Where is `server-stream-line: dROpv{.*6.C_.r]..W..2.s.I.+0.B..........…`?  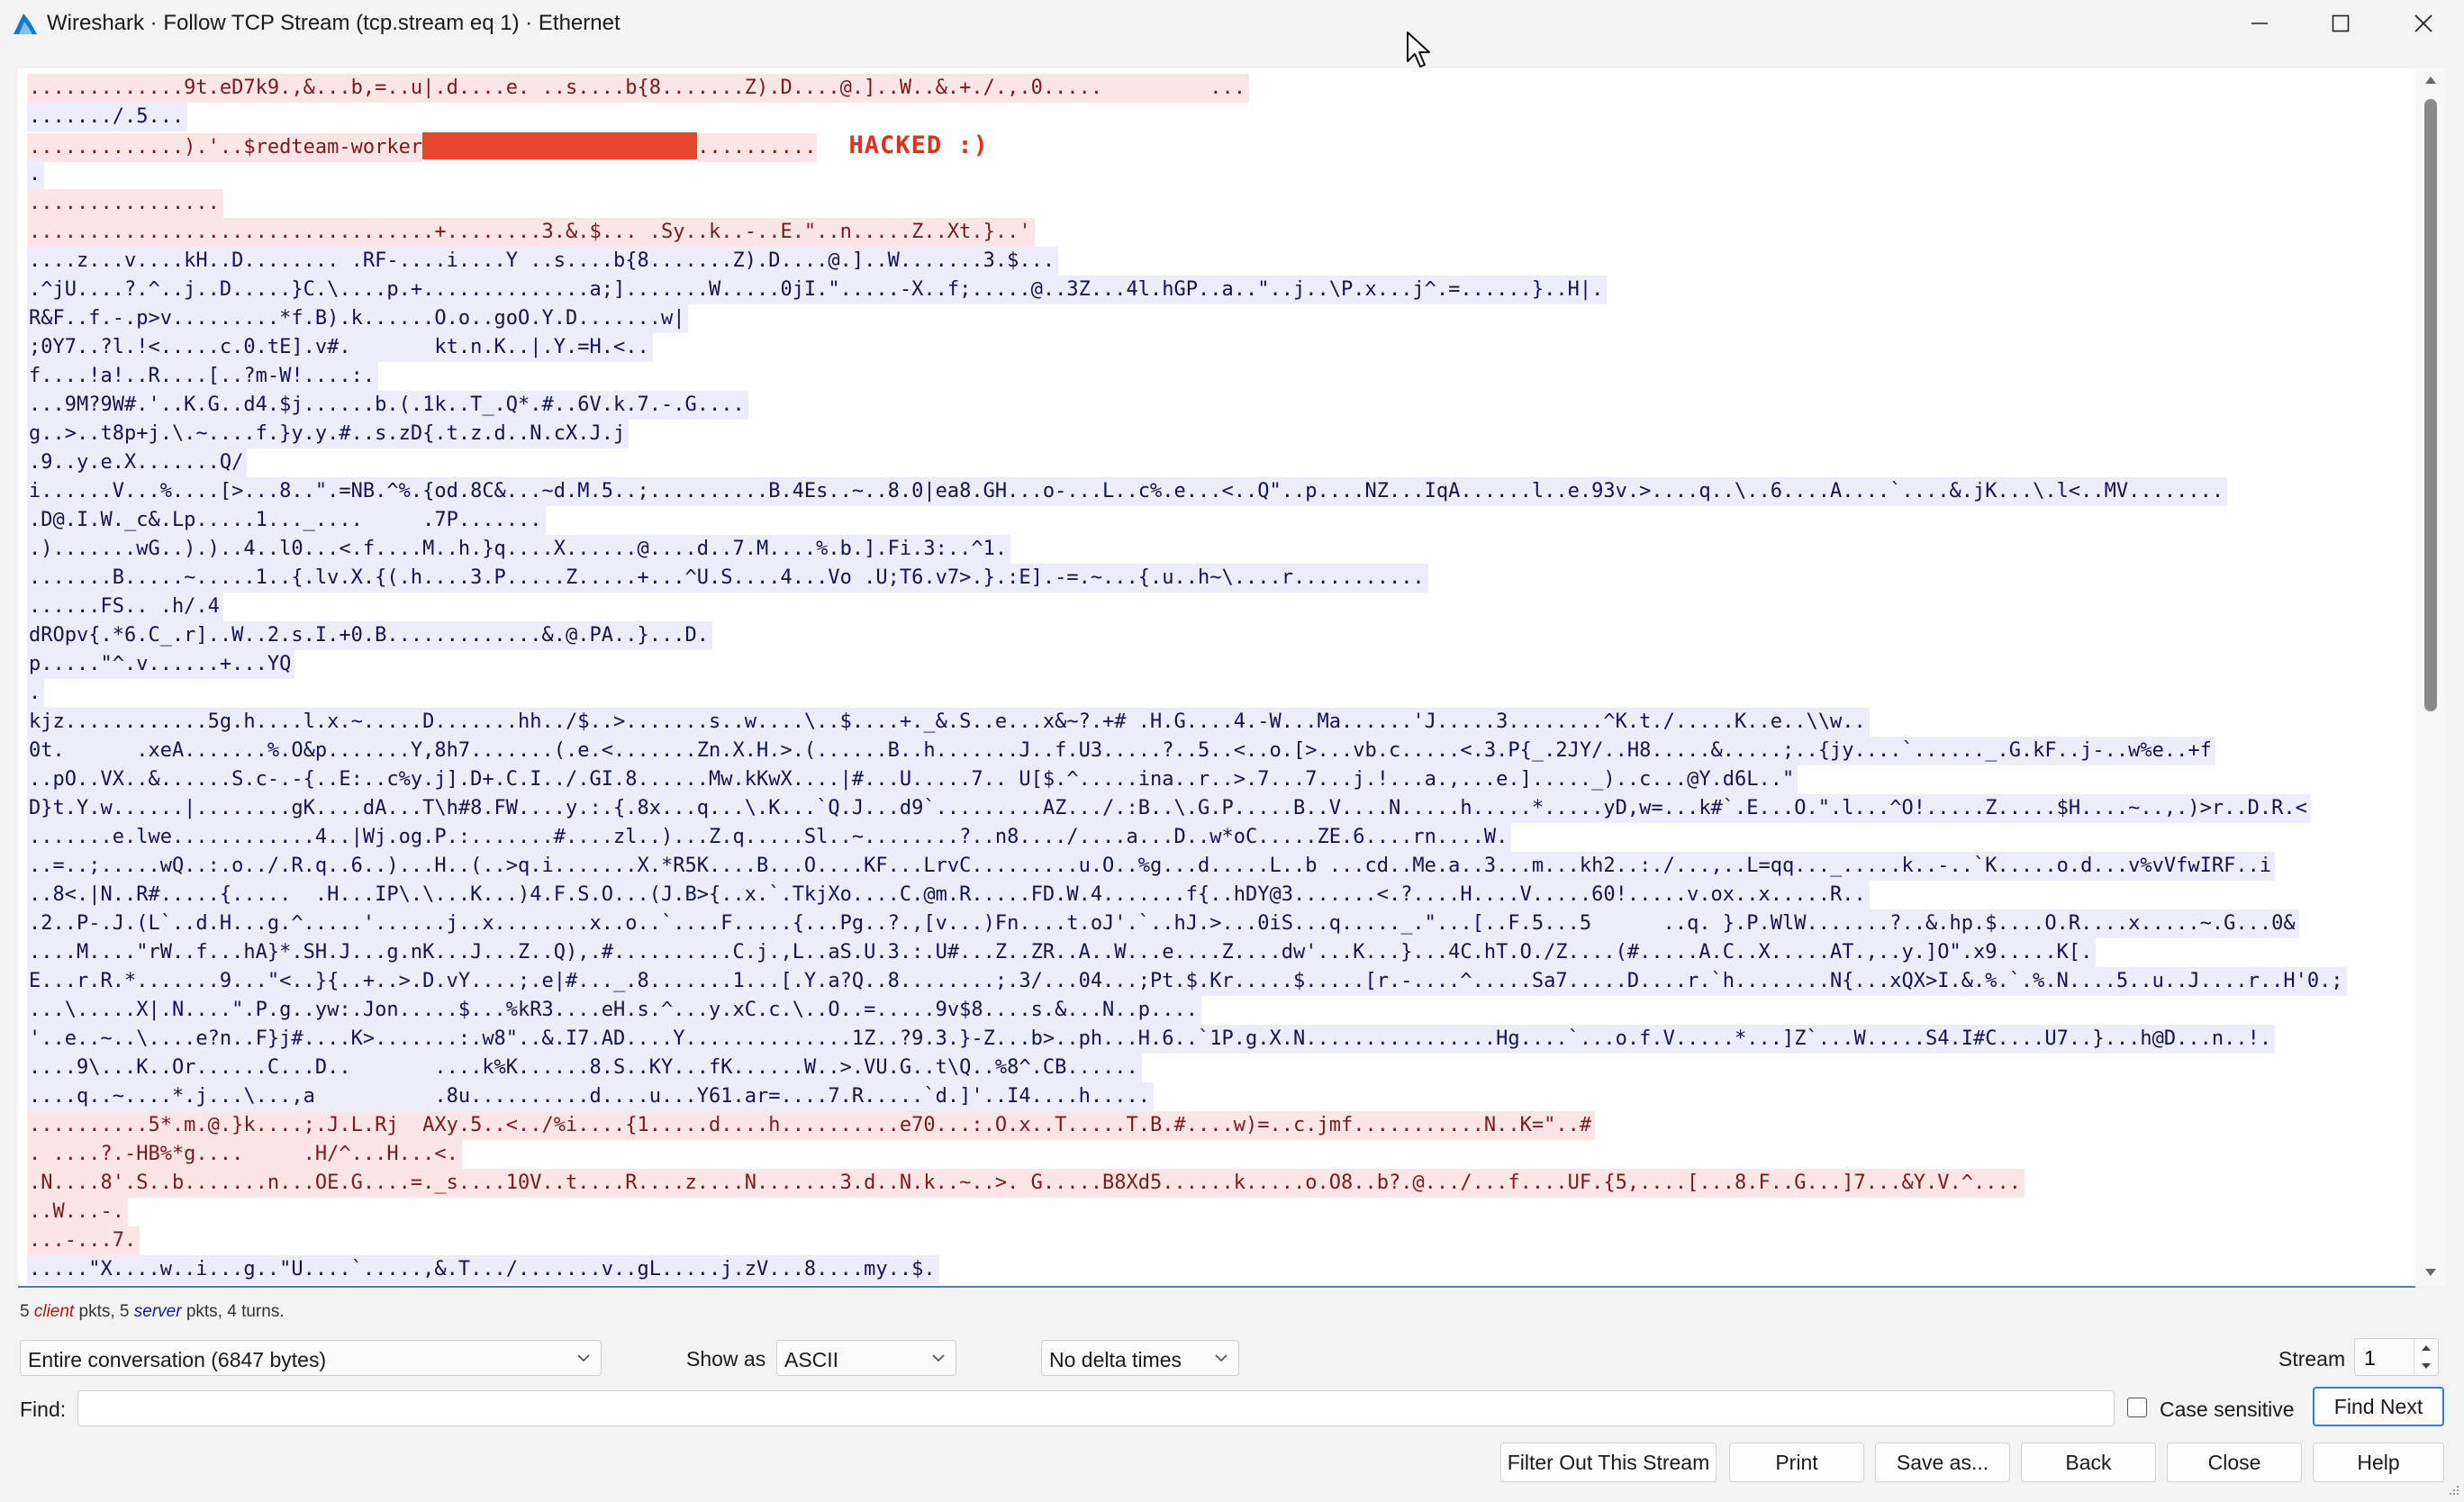
server-stream-line: dROpv{.*6.C_.r]..W..2.s.I.+0.B..........… is located at coordinates (1221, 635).